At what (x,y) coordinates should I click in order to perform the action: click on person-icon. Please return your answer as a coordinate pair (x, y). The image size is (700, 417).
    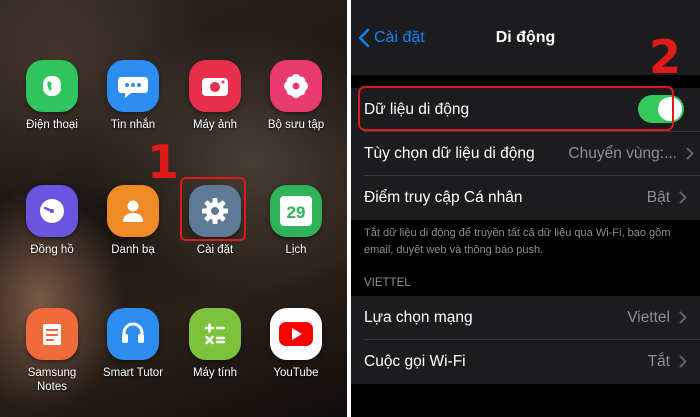
    Looking at the image, I should click on (133, 211).